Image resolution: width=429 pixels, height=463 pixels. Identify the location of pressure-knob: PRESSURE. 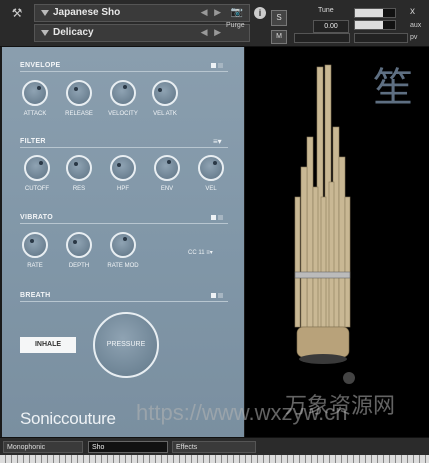
(126, 345).